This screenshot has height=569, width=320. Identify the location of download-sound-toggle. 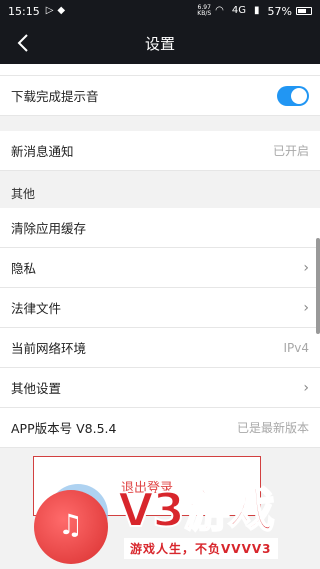
(293, 95).